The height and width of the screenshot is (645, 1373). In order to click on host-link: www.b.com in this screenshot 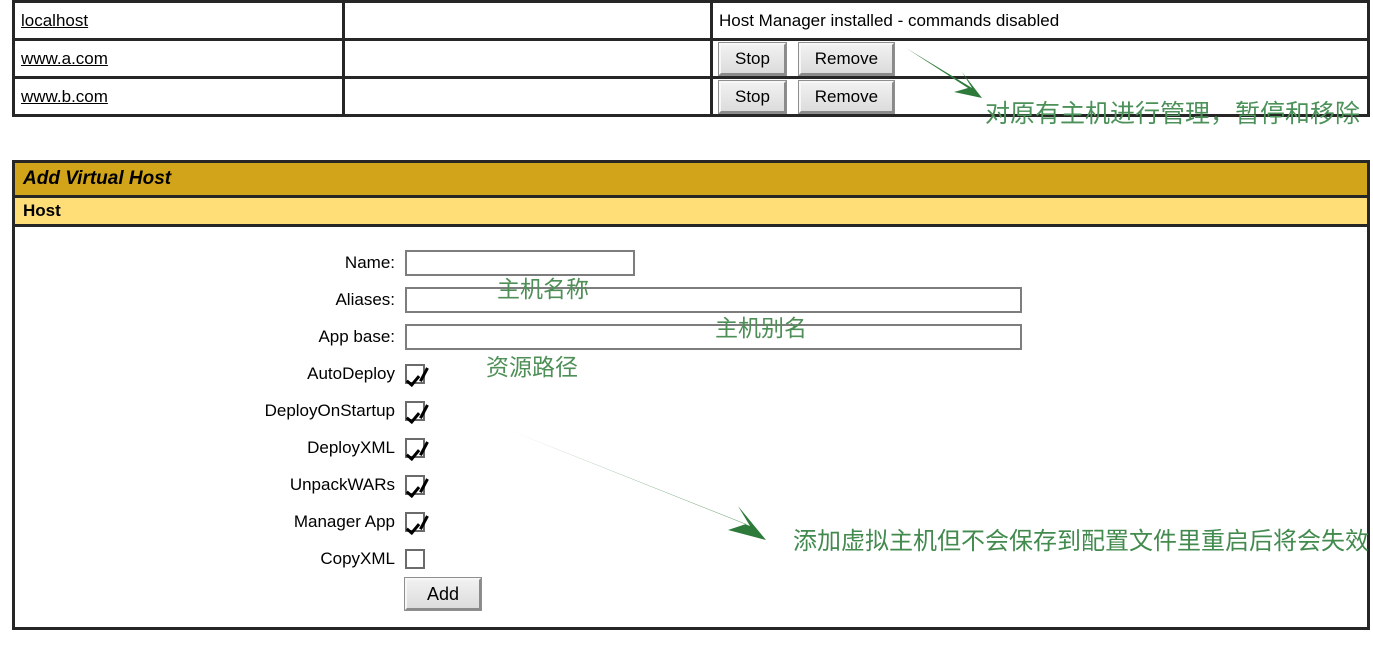, I will do `click(64, 96)`.